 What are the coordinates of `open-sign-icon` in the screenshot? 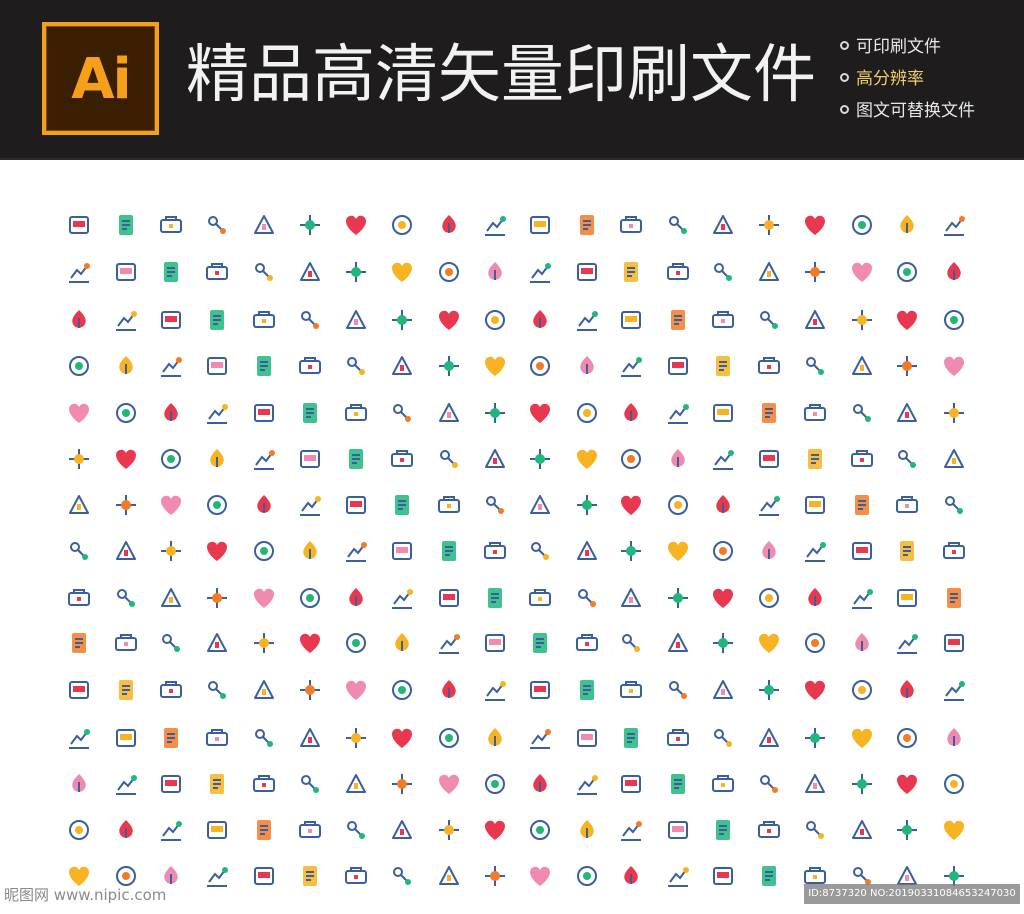 It's located at (126, 598).